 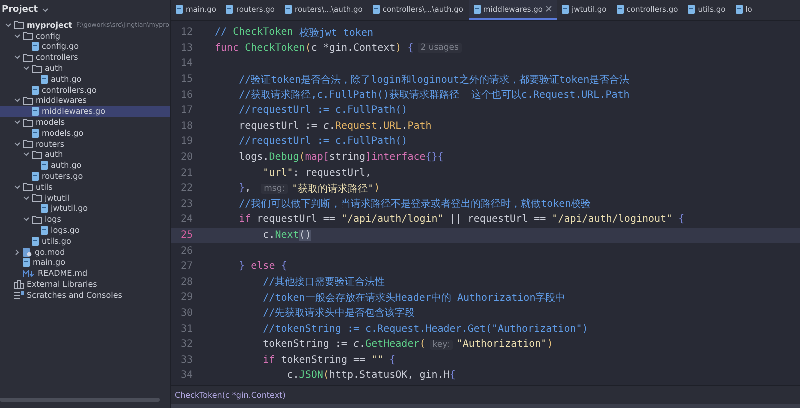 I want to click on line-number: 22, so click(x=186, y=188).